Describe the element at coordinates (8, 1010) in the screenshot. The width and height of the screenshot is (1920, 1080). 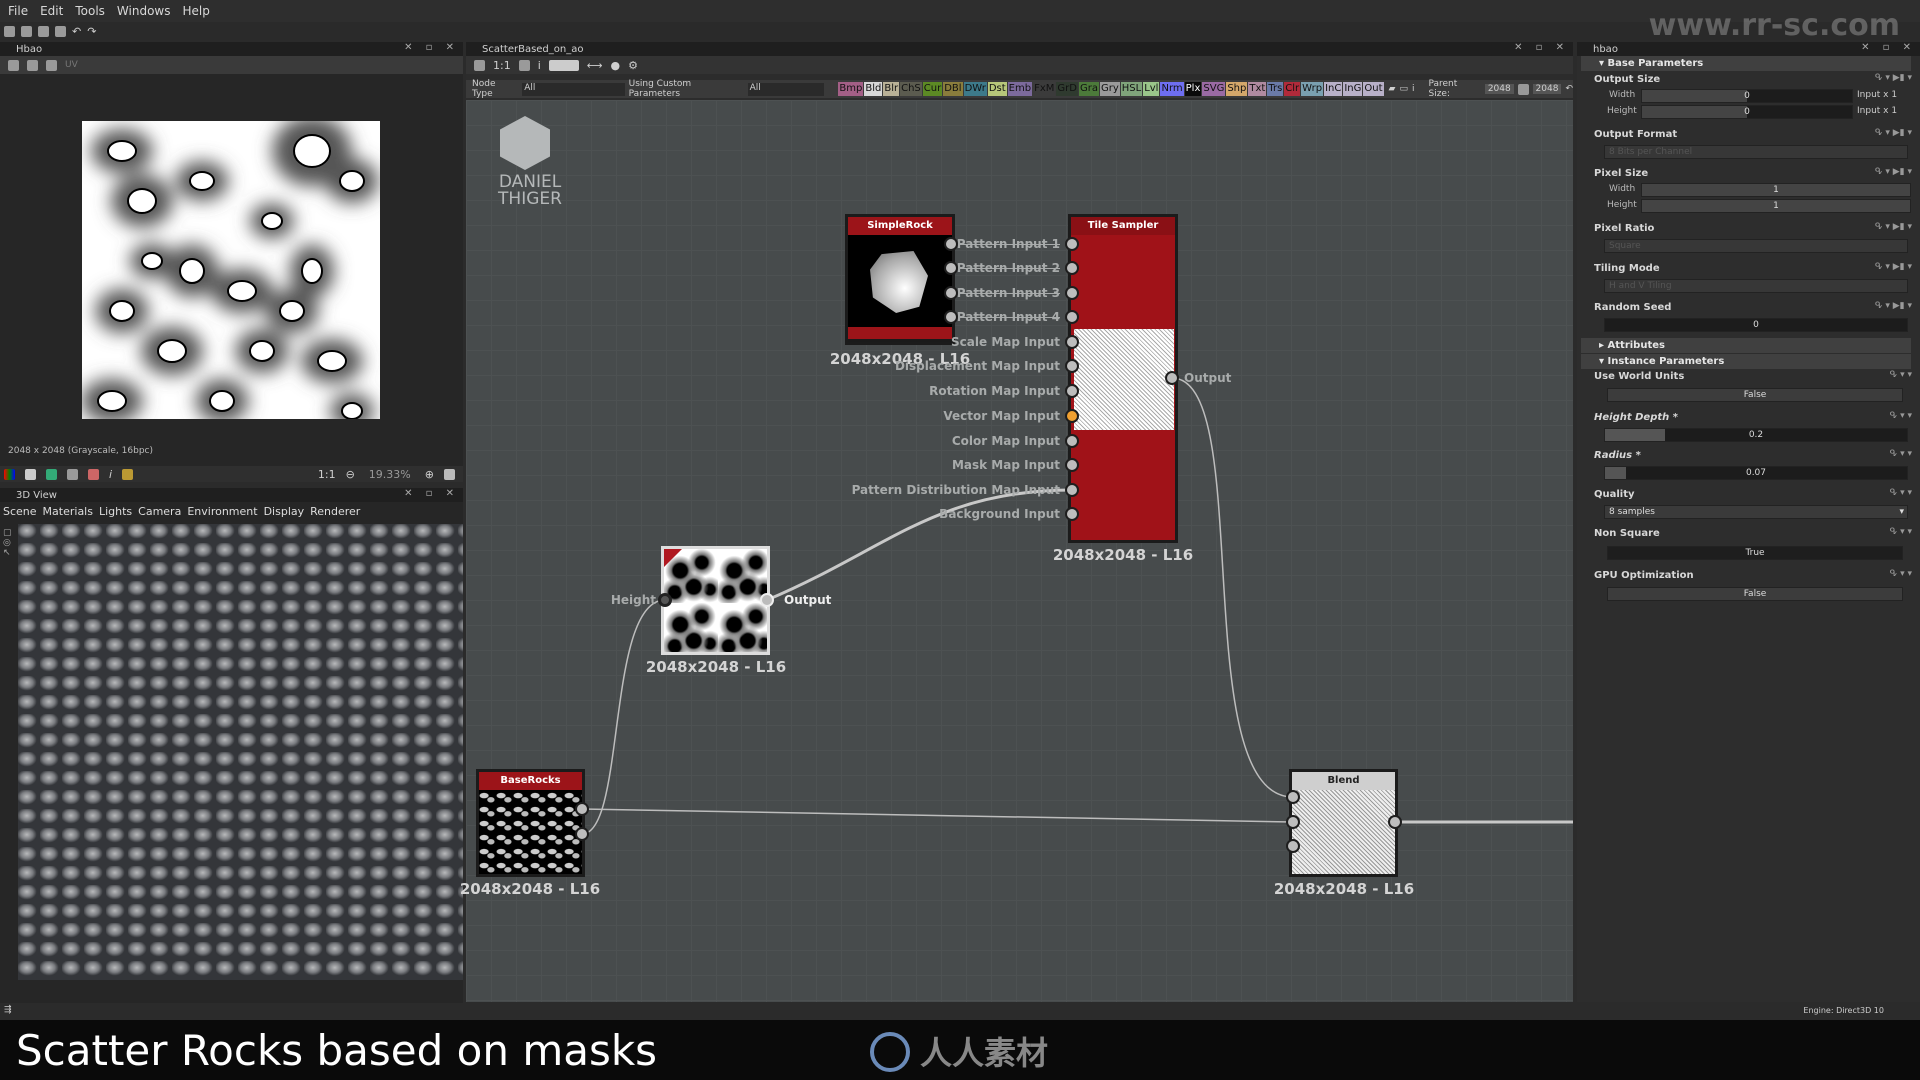
I see `console-icon: ⇶` at that location.